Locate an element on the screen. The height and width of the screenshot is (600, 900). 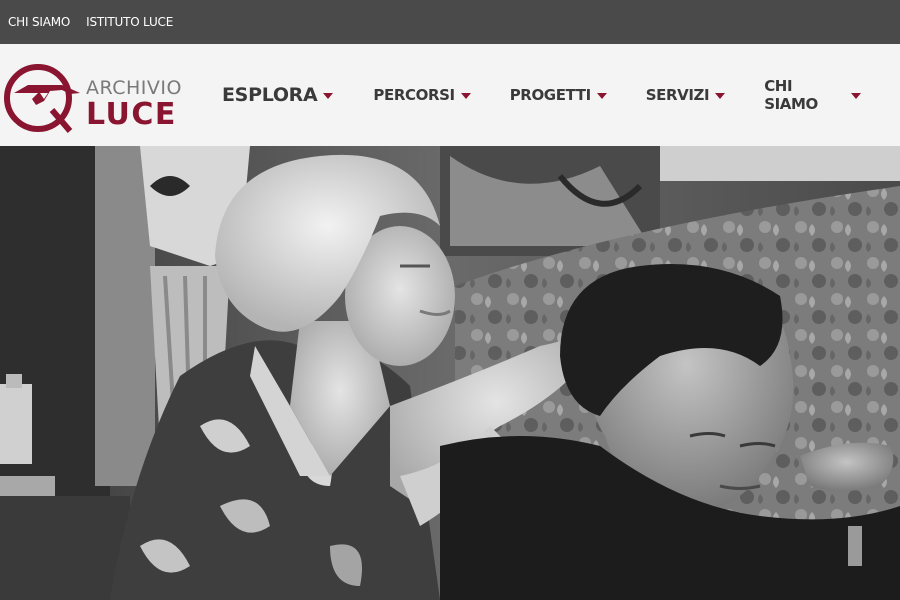
nav-item-percorsi: PERCORSI is located at coordinates (422, 95).